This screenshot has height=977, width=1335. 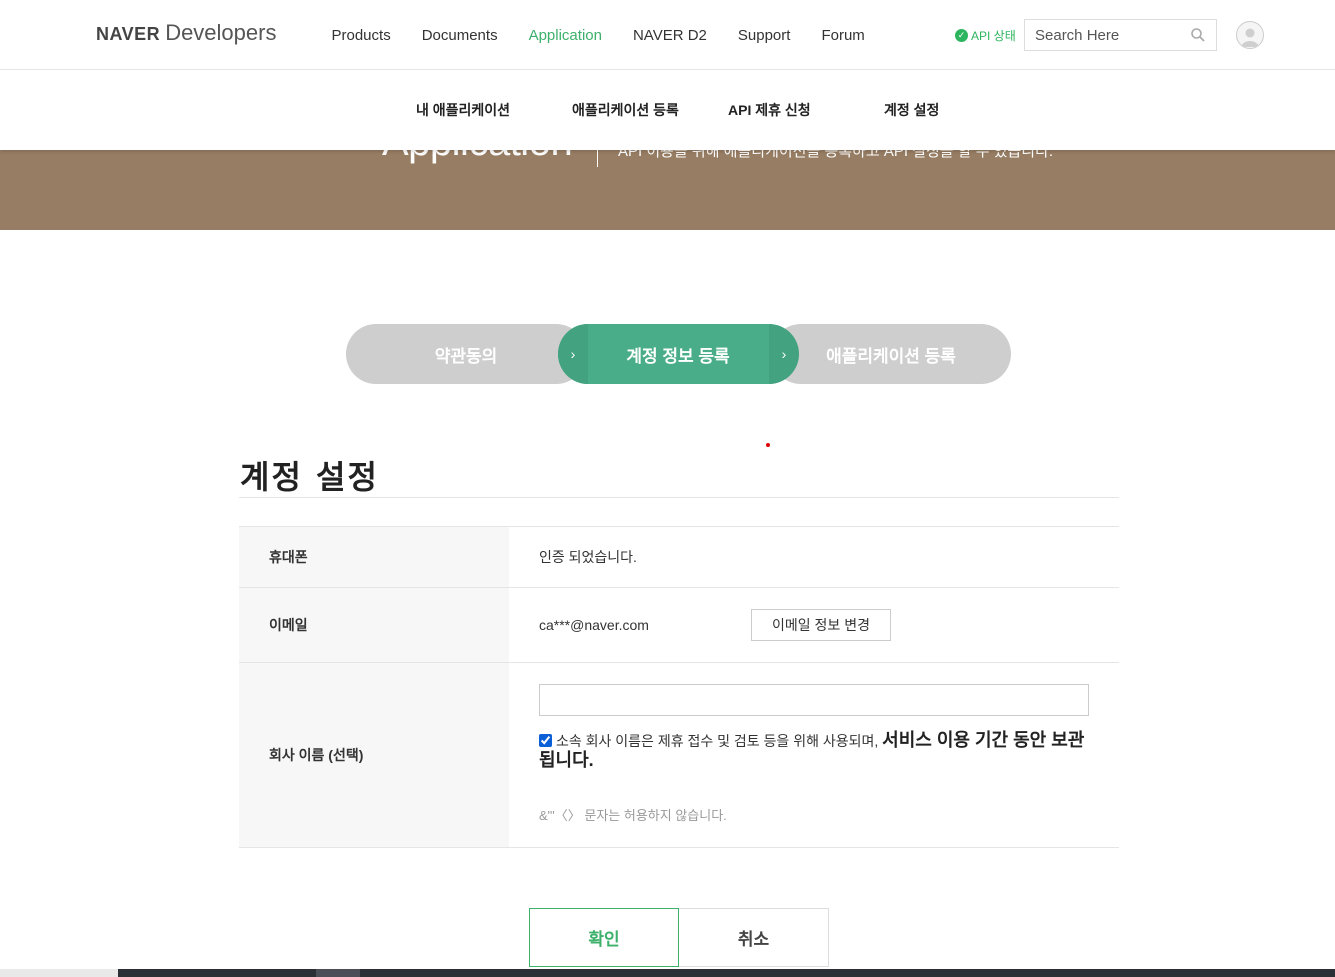 I want to click on api-status-link: ✓ API 상태, so click(x=985, y=35).